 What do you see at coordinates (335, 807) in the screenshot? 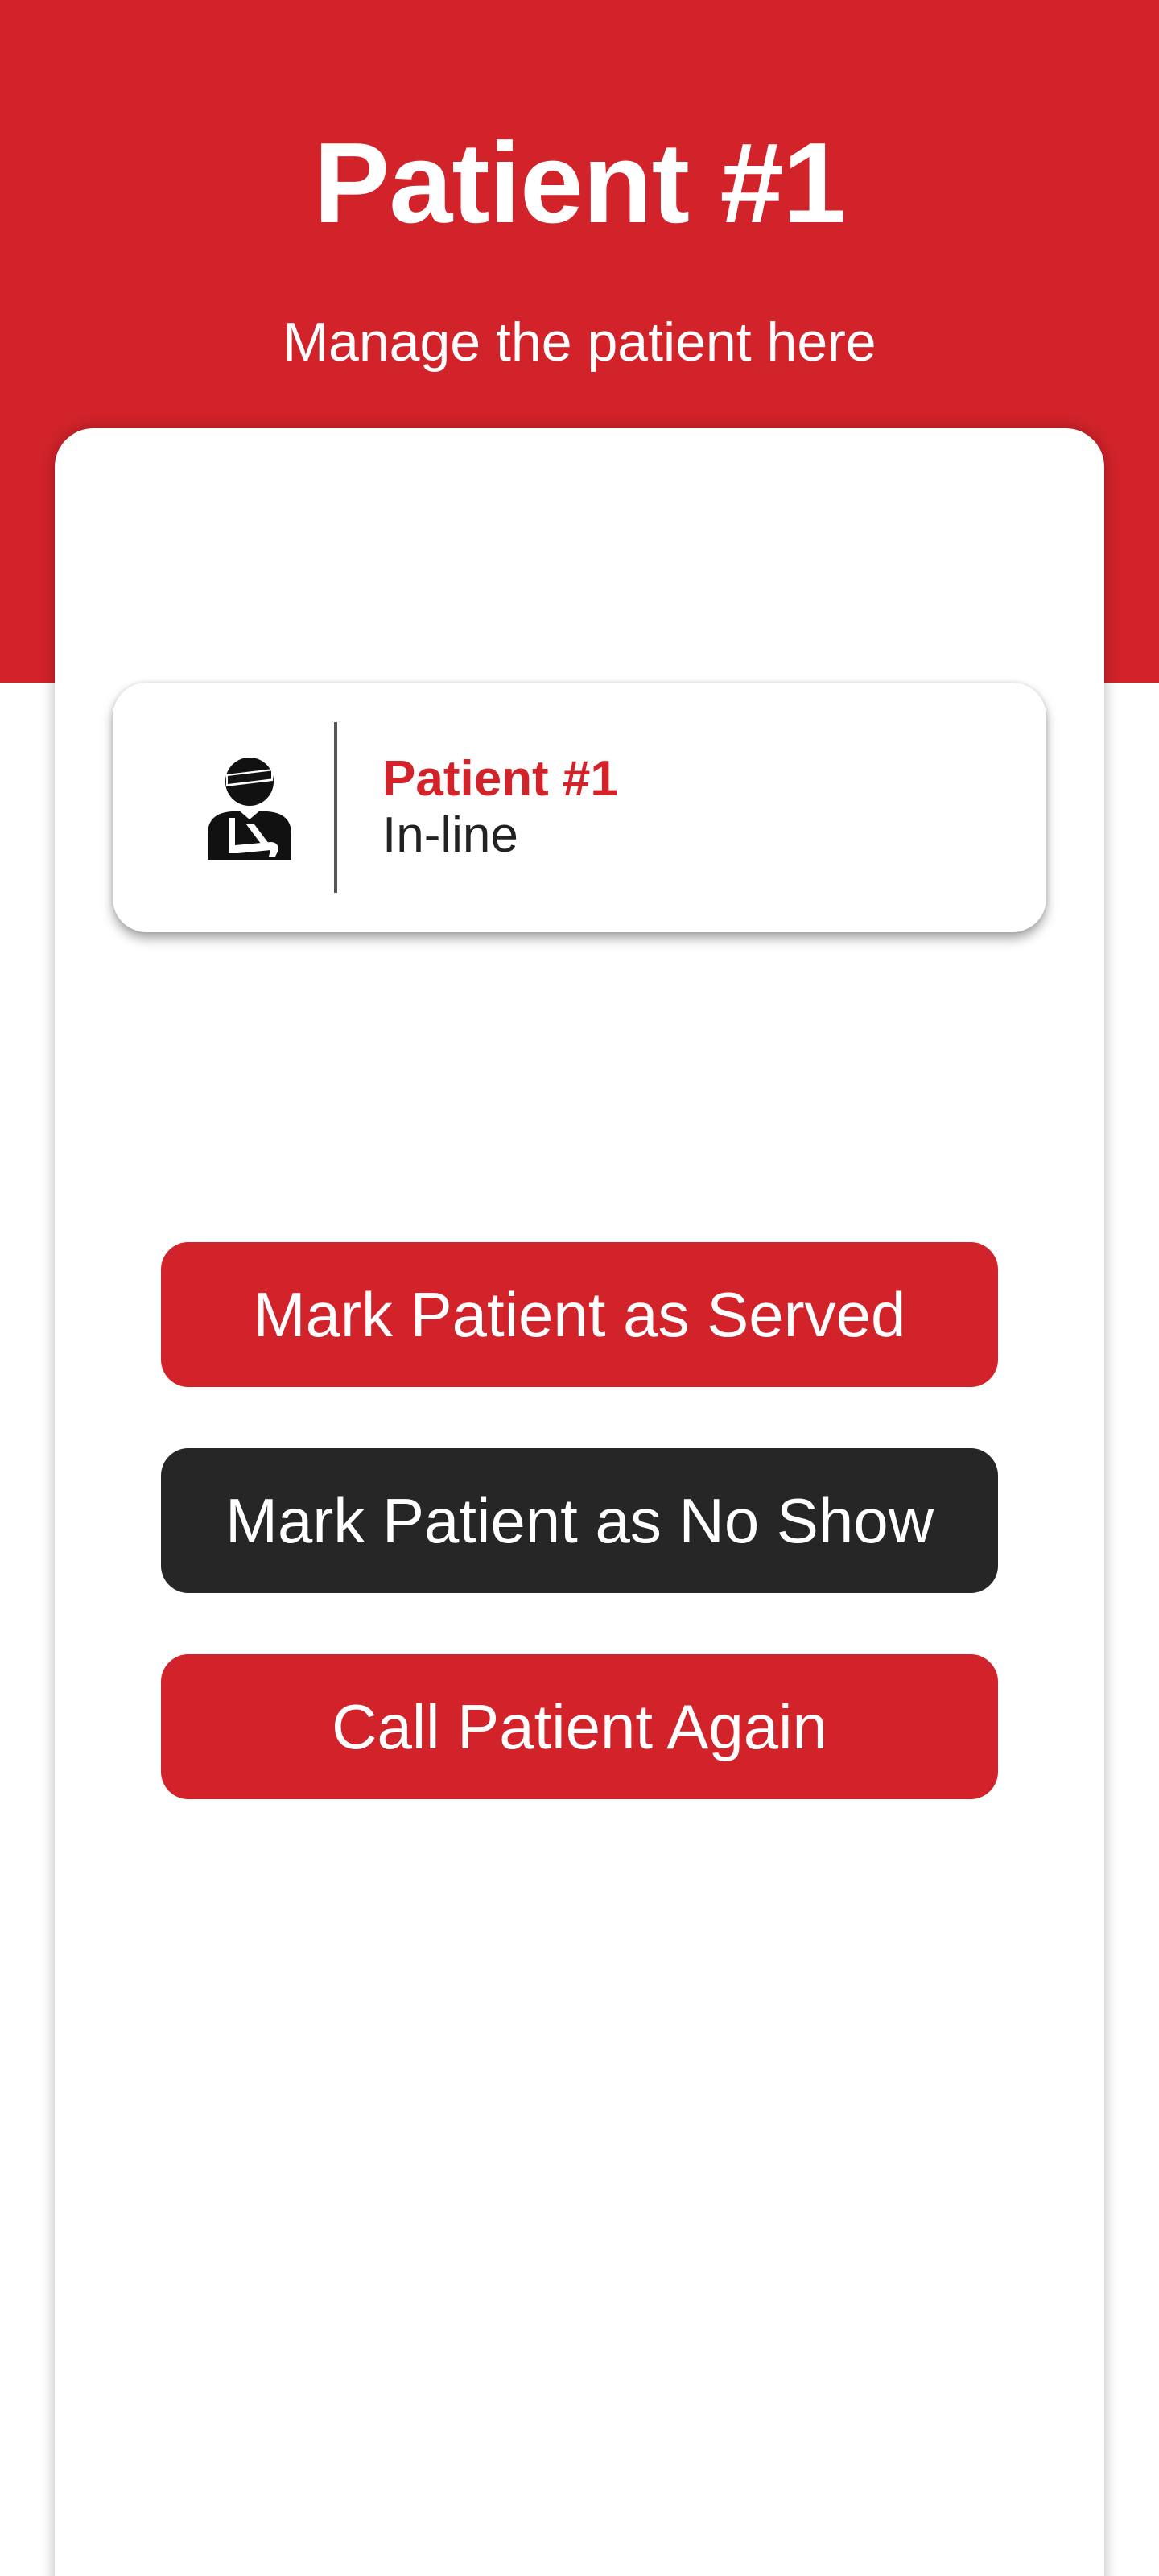
I see `patient-card-divider` at bounding box center [335, 807].